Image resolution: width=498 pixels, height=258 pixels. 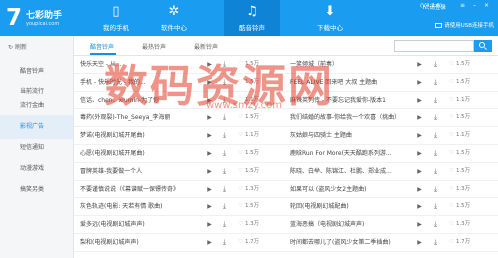 I want to click on menu-icon: ≡, so click(x=462, y=6).